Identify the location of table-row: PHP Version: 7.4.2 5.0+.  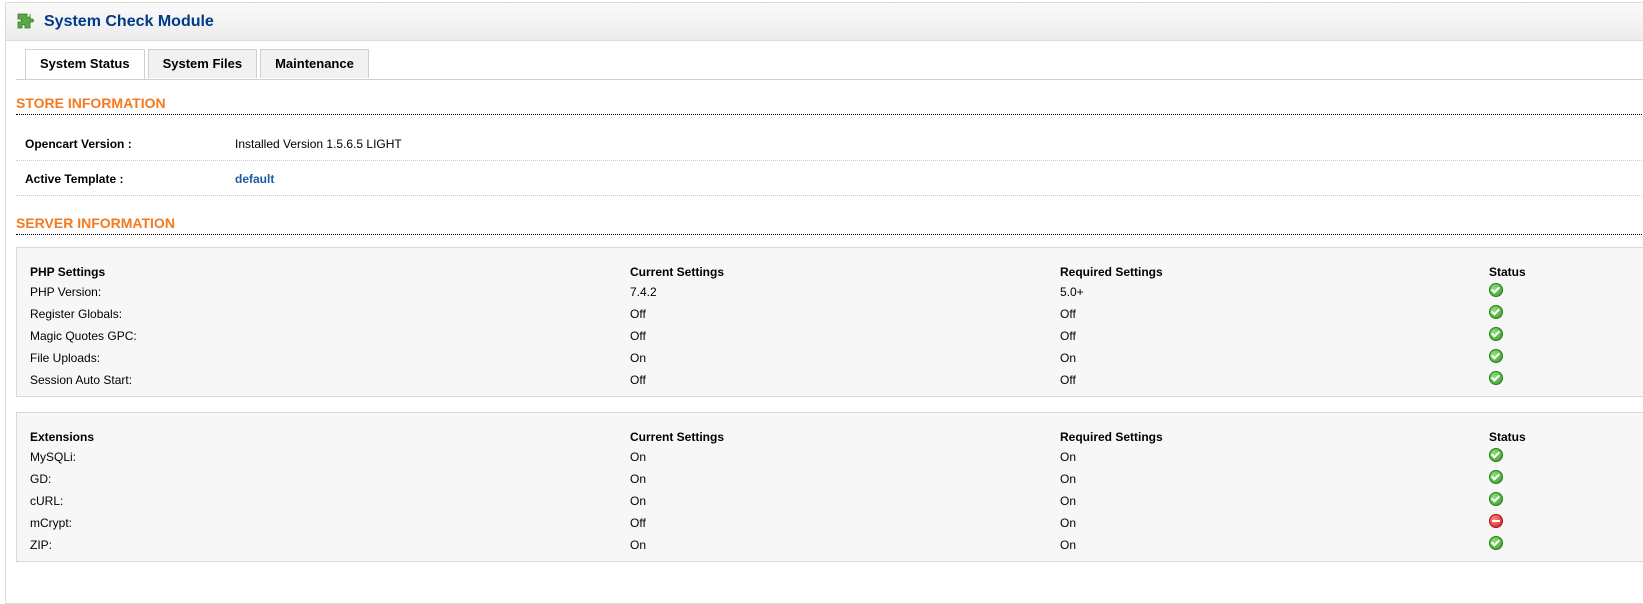
(830, 295).